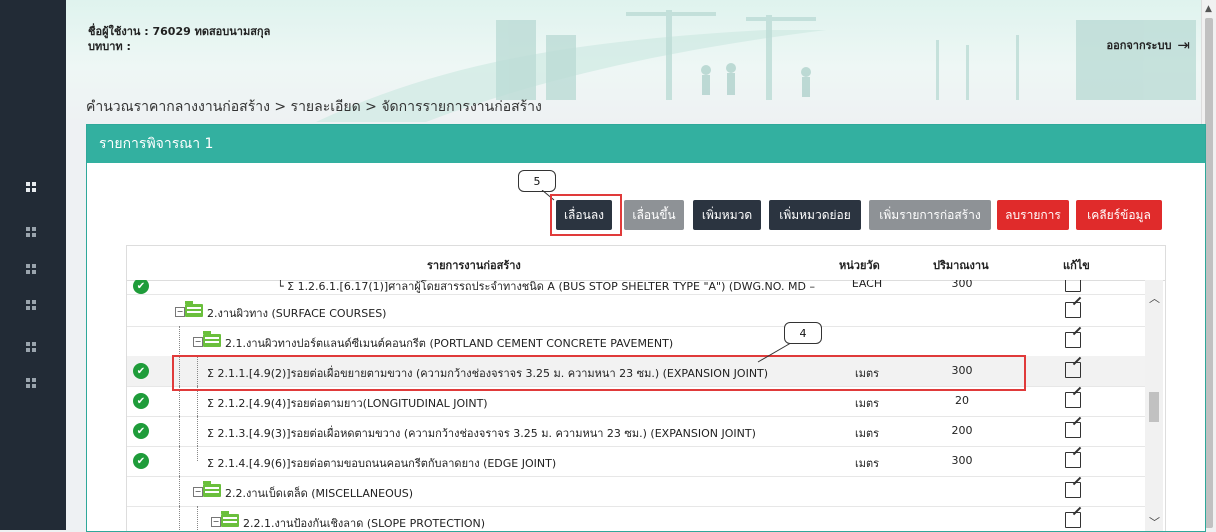  I want to click on table-row: − 2.2.งานเบ็ดเตล็ด (MISCELLANEOUS), so click(636, 491).